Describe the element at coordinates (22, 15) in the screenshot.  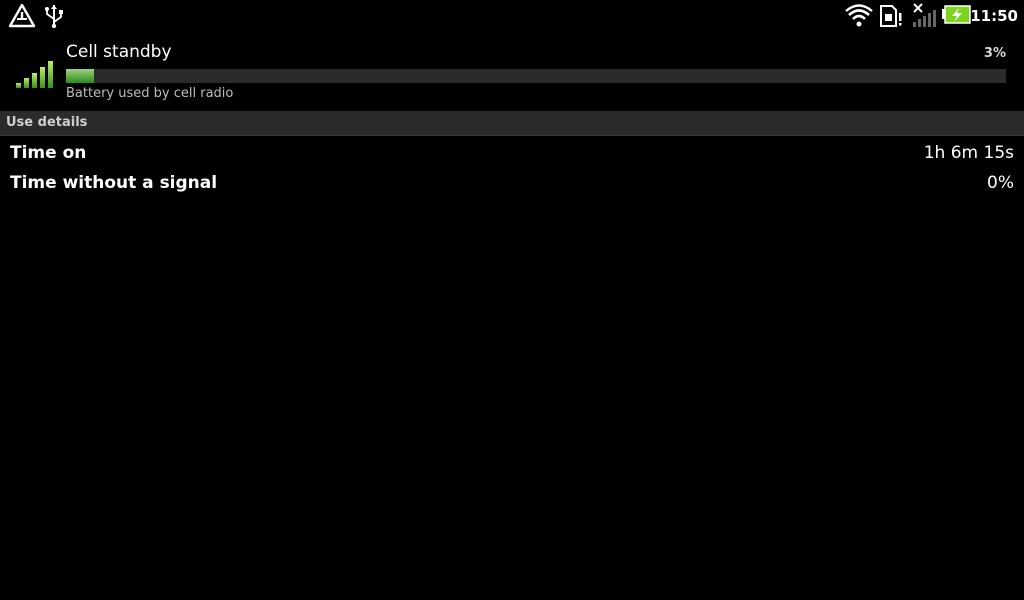
I see `warning-icon` at that location.